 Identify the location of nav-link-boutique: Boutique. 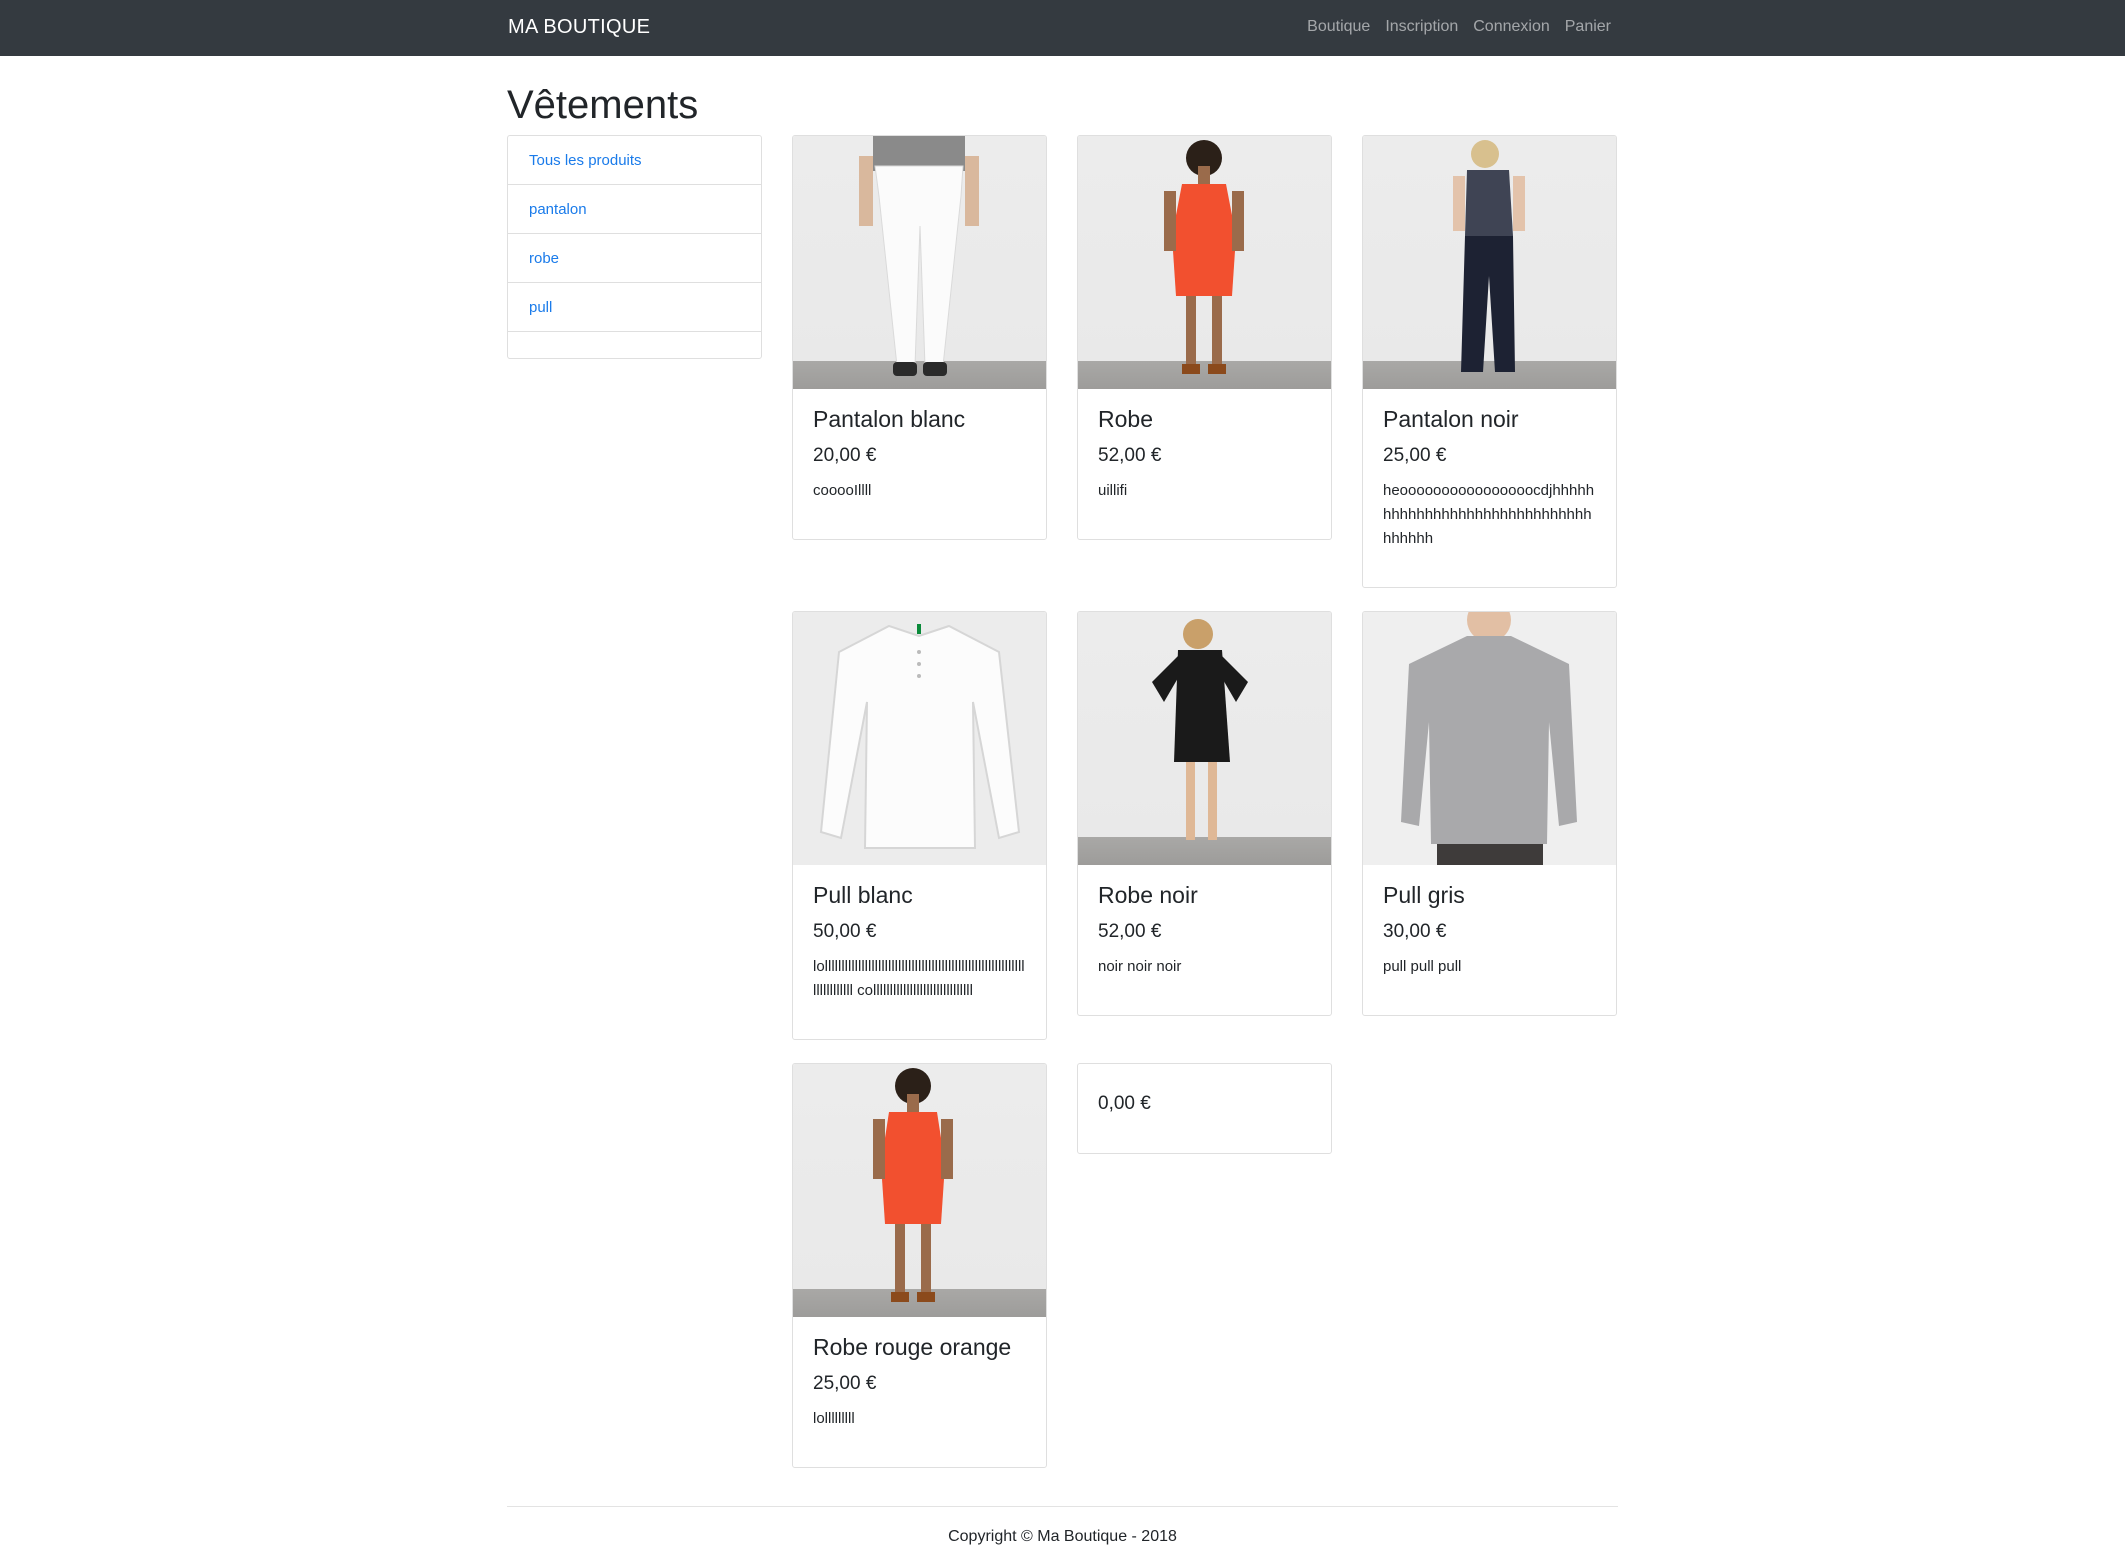
(1338, 27).